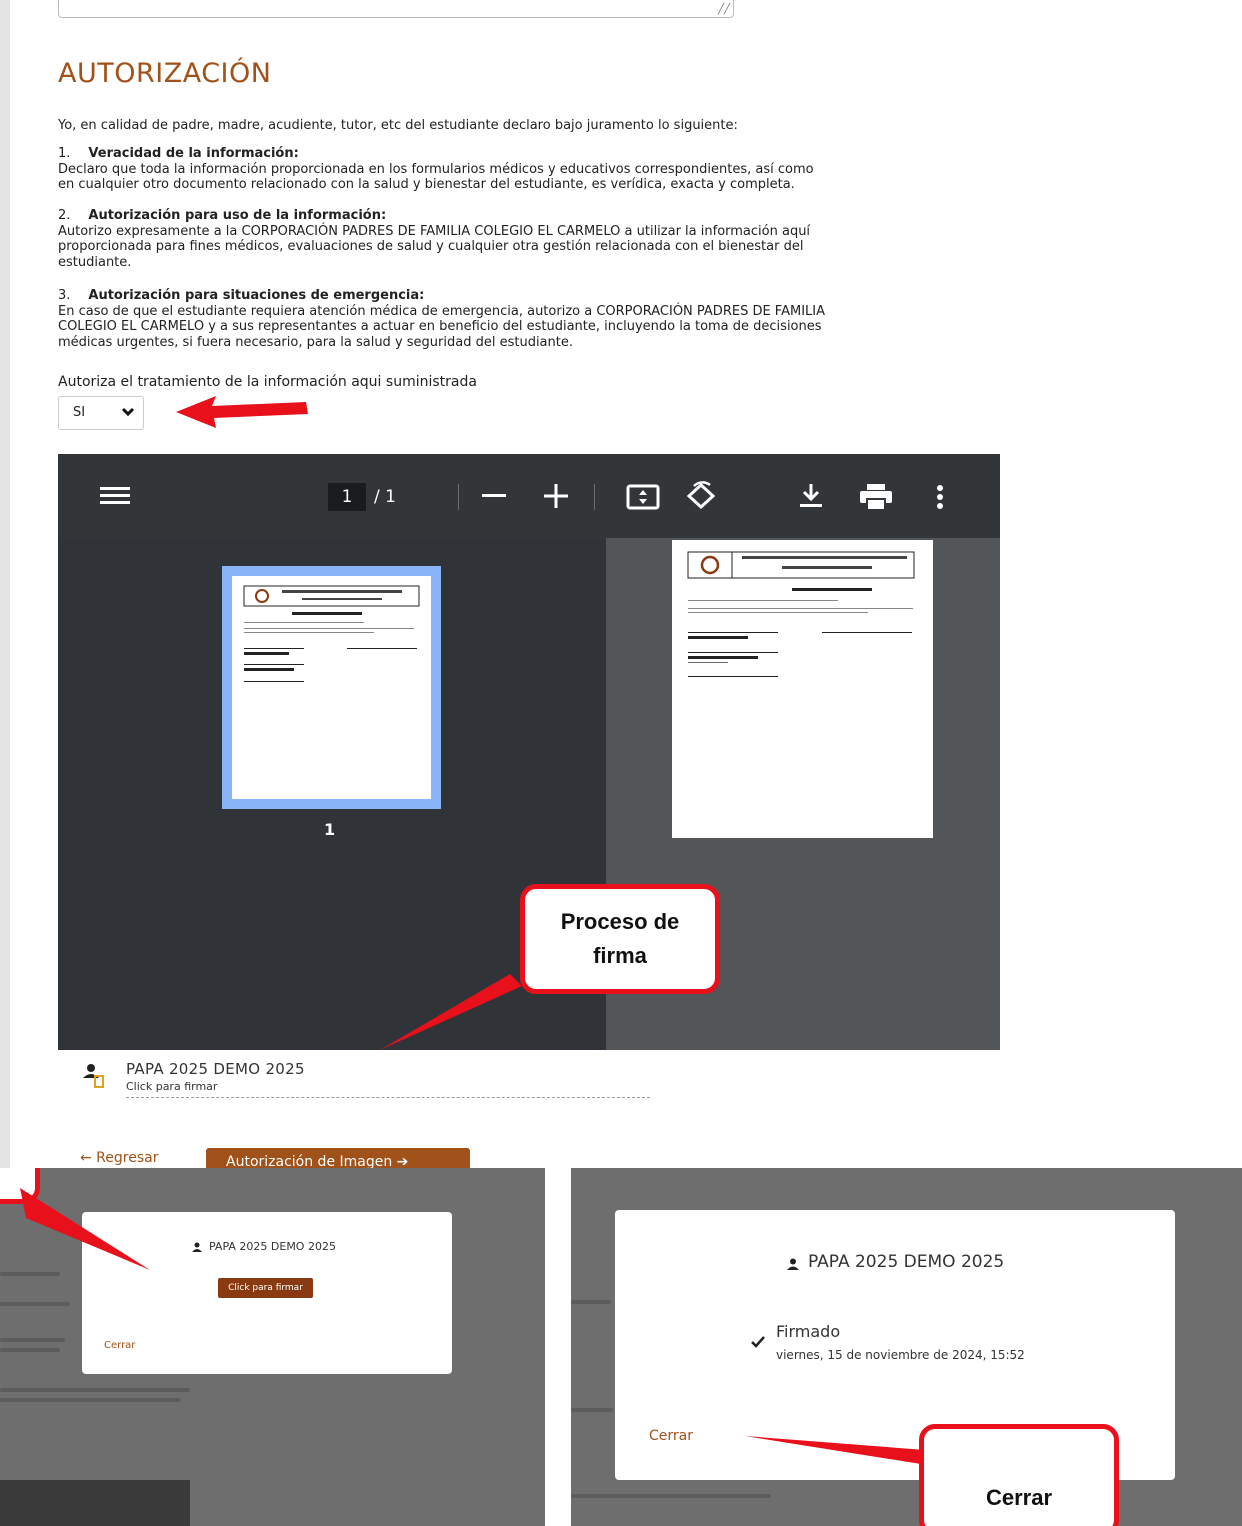 The image size is (1242, 1526). Describe the element at coordinates (265, 1288) in the screenshot. I see `sign-button: Click para firmar` at that location.